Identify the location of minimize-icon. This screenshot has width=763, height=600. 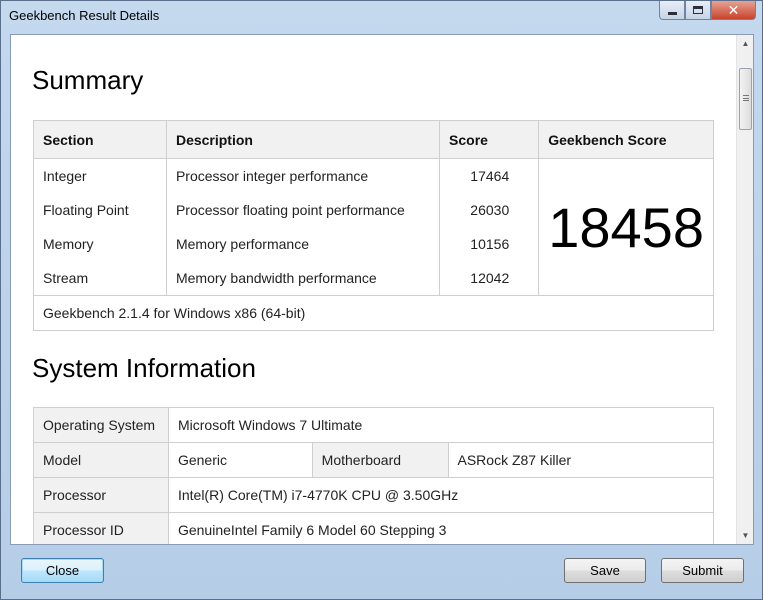
(672, 13).